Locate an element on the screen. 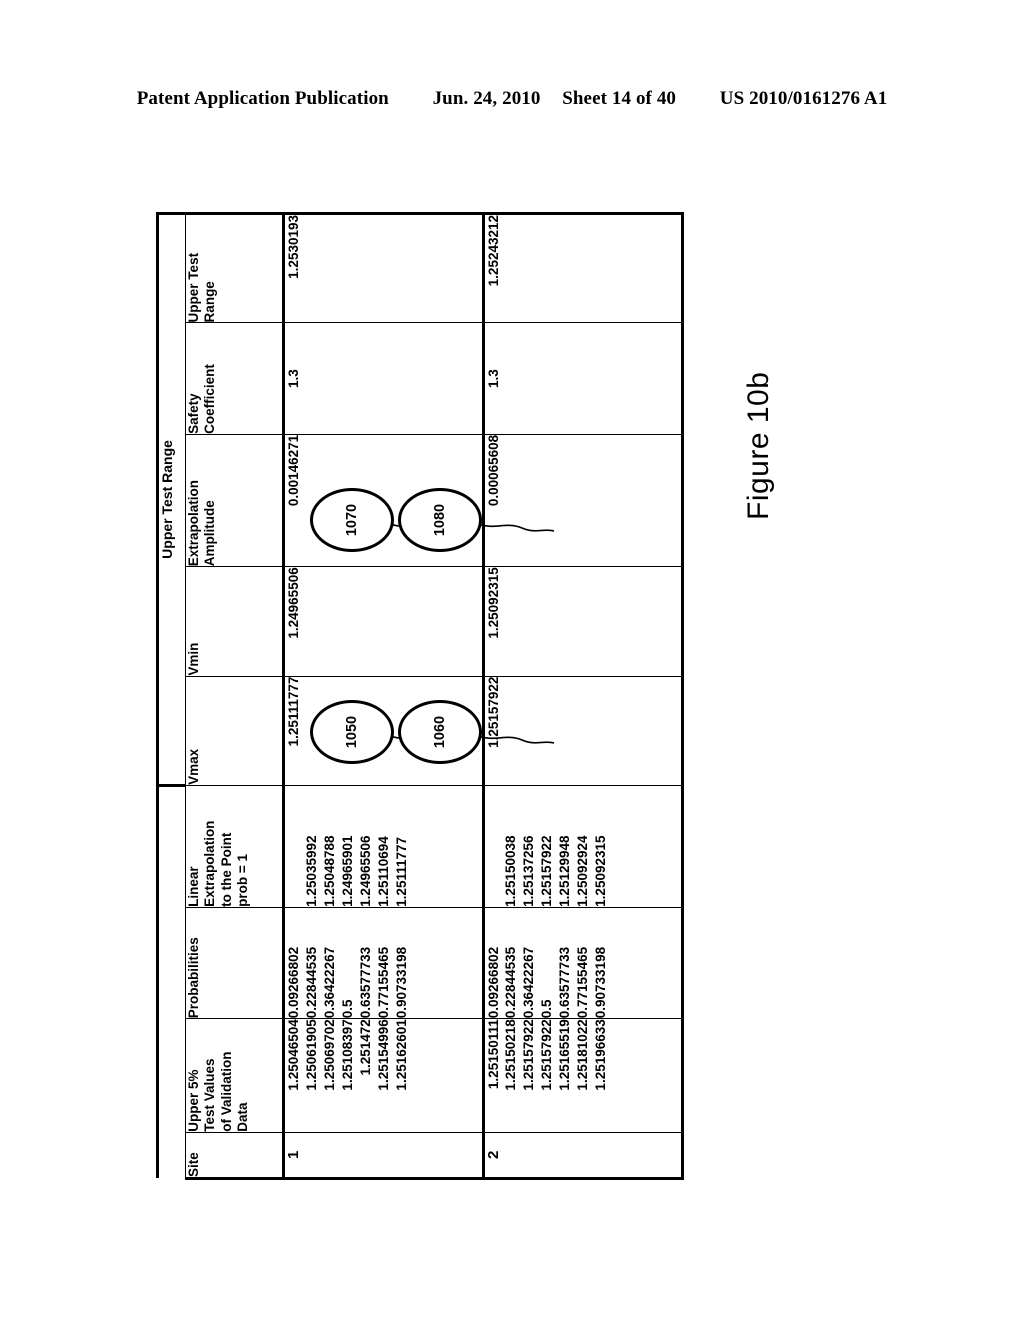 The height and width of the screenshot is (1320, 1024). callout-label: 1060 is located at coordinates (440, 732).